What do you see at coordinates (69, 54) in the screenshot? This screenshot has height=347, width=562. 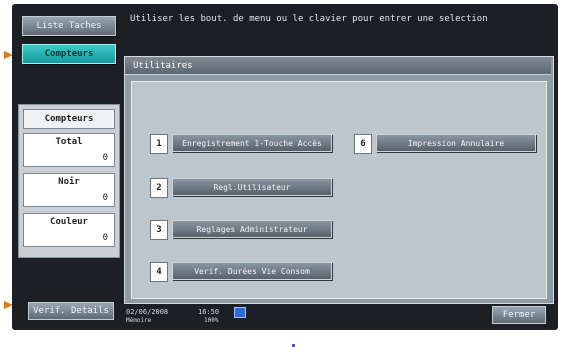 I see `compteurs-tab-button: Compteurs` at bounding box center [69, 54].